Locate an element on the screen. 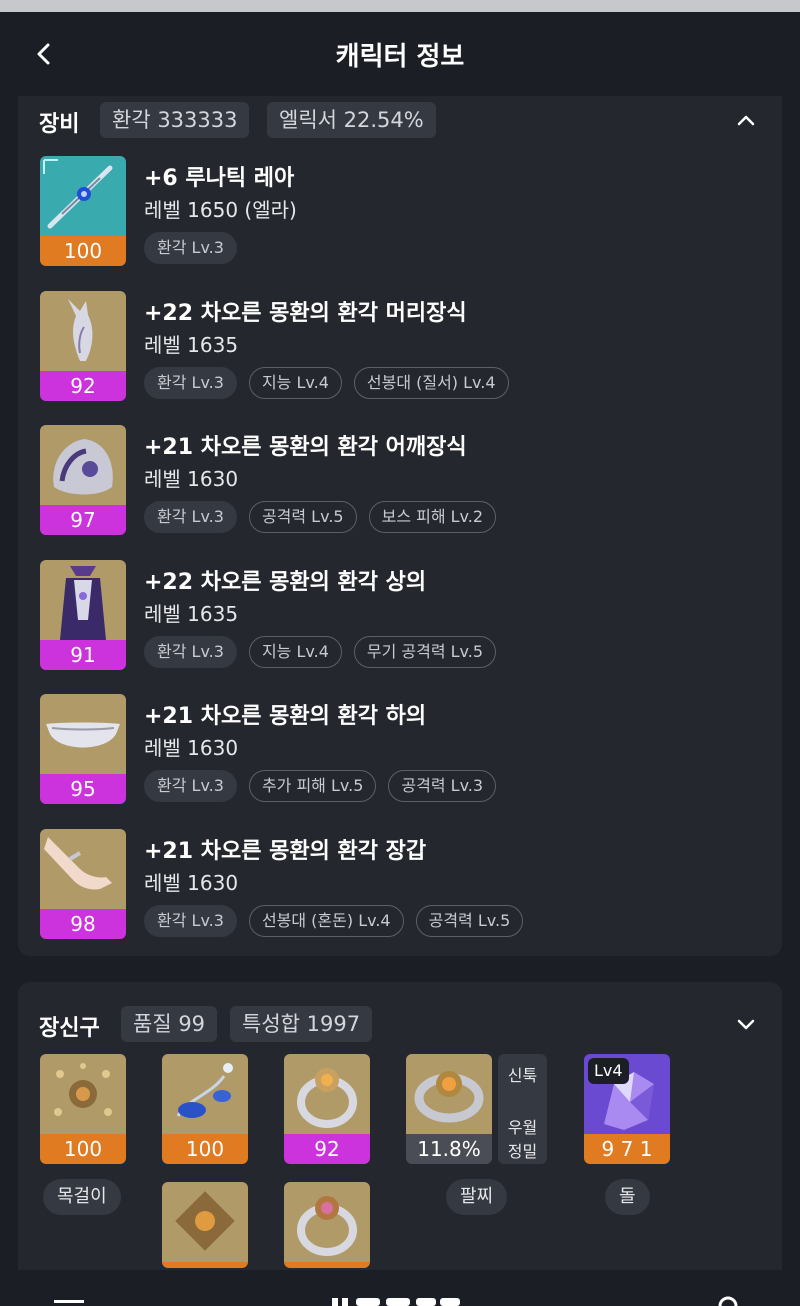  item-name: +6 루나틱 레아 is located at coordinates (219, 178).